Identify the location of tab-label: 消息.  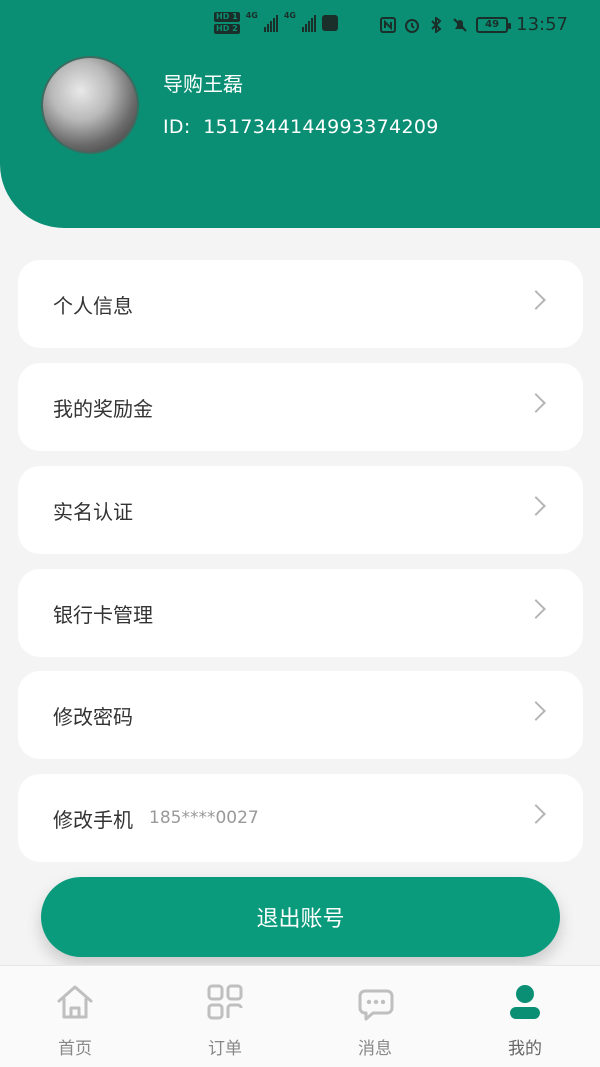
(375, 1049).